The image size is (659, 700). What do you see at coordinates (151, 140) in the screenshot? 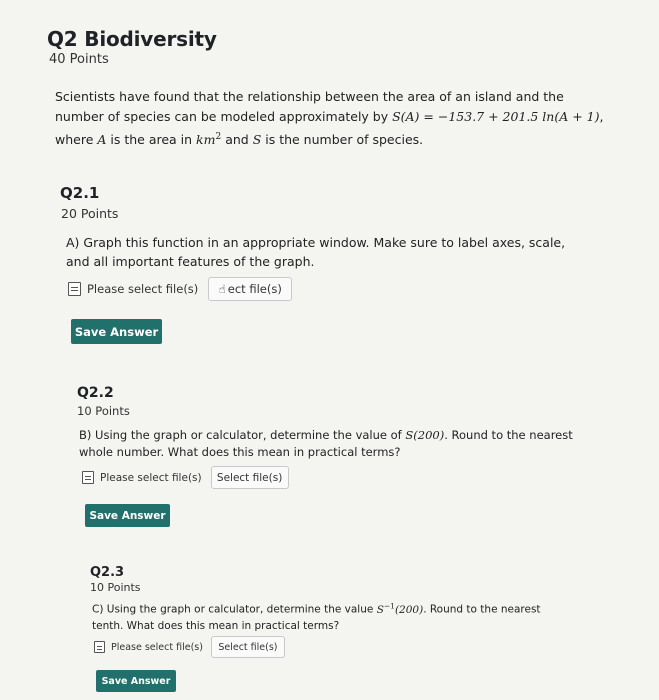
I see `prompt-text: is the area in` at bounding box center [151, 140].